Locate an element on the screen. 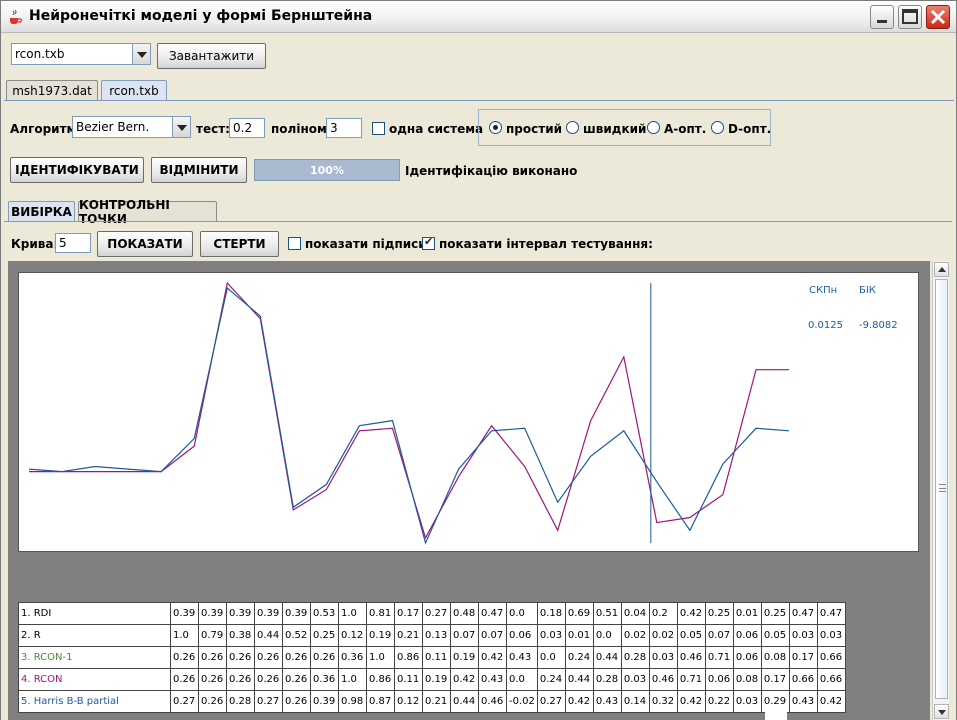 The height and width of the screenshot is (720, 957). radio-fast-label: швидкий is located at coordinates (615, 129).